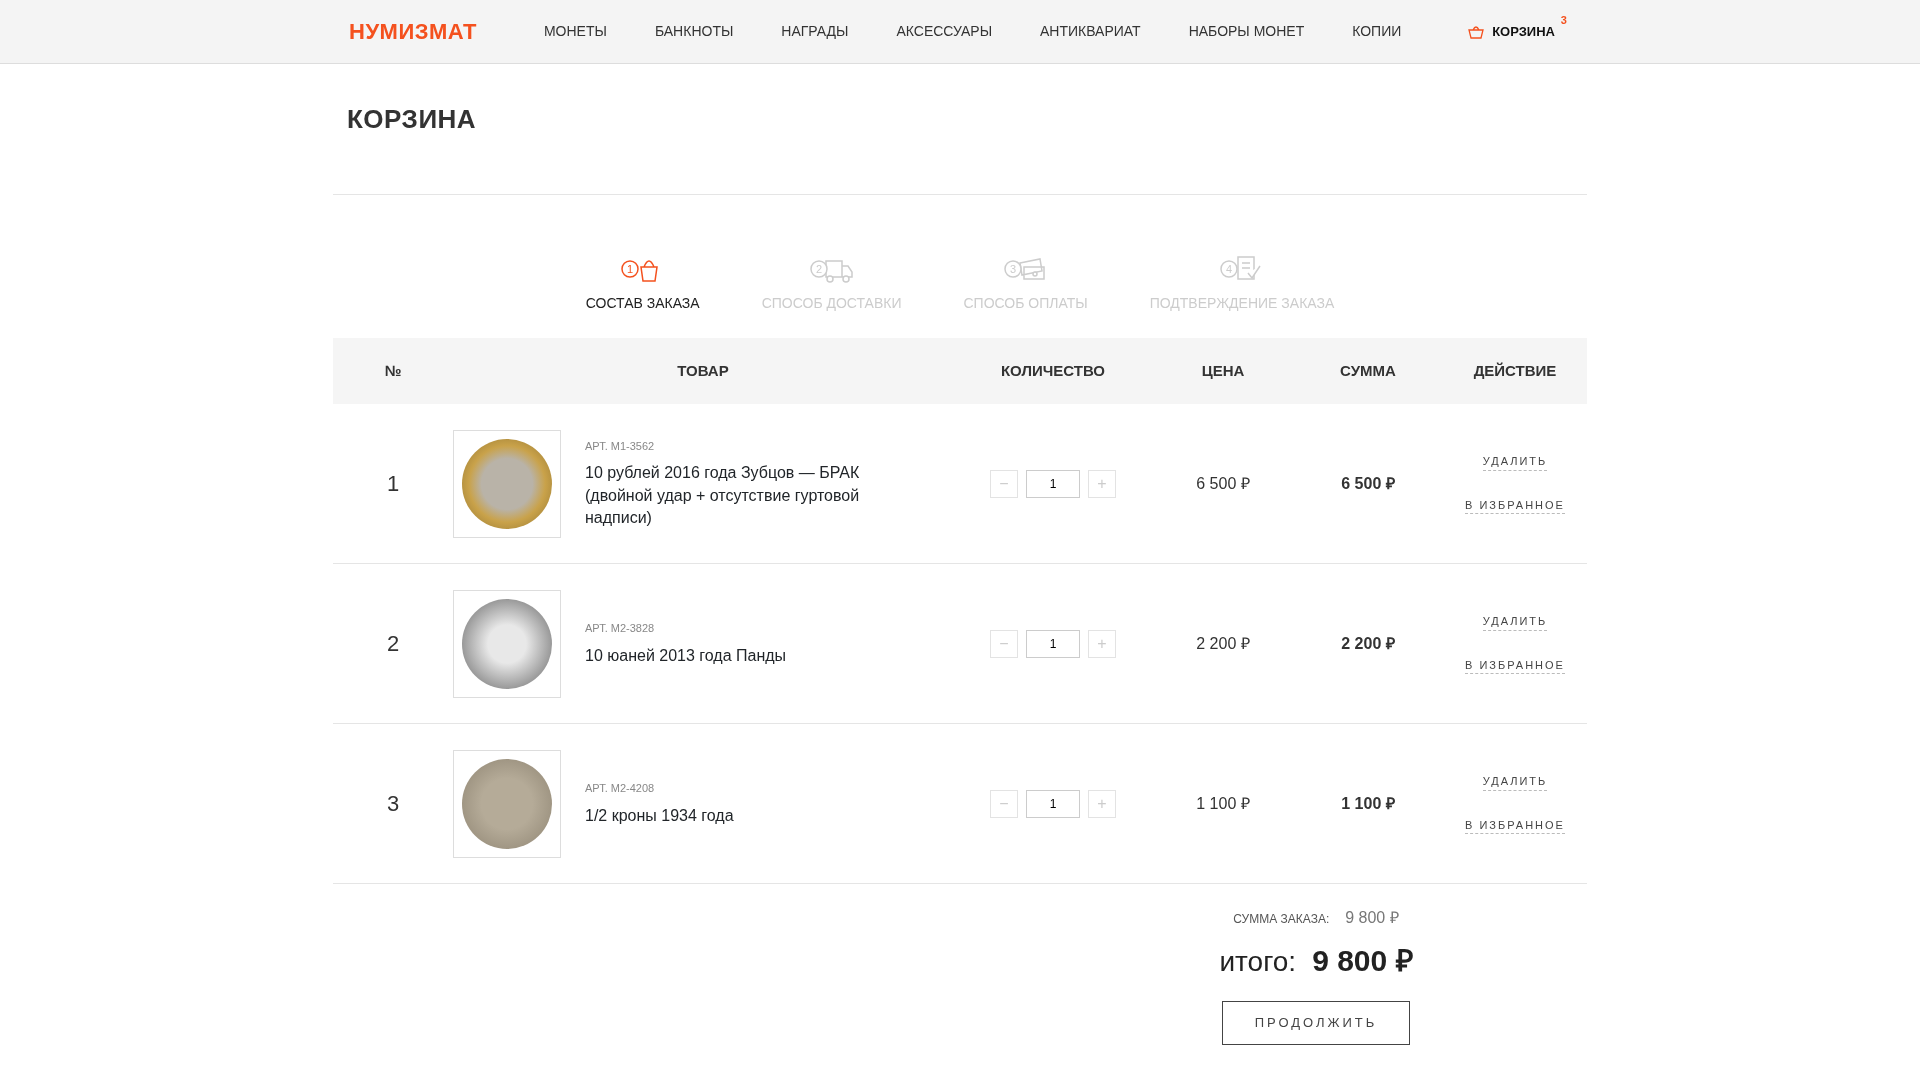 This screenshot has width=1920, height=1080. Describe the element at coordinates (944, 31) in the screenshot. I see `nav-link: АКСЕССУАРЫ` at that location.